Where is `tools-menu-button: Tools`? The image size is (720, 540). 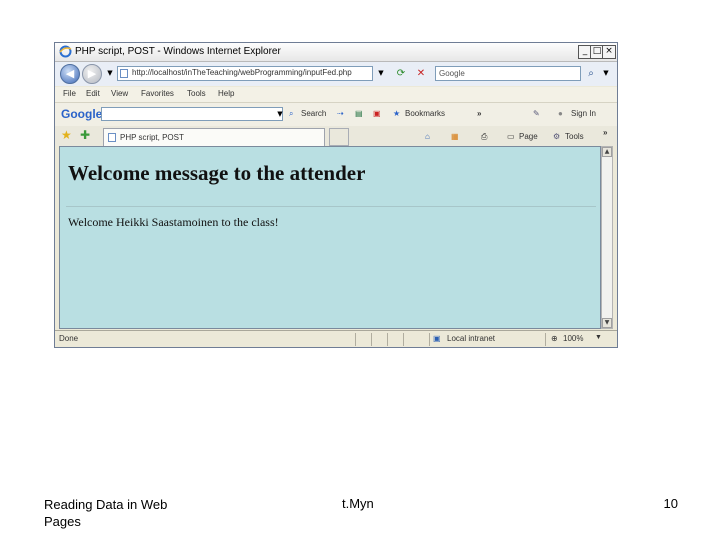 tools-menu-button: Tools is located at coordinates (574, 136).